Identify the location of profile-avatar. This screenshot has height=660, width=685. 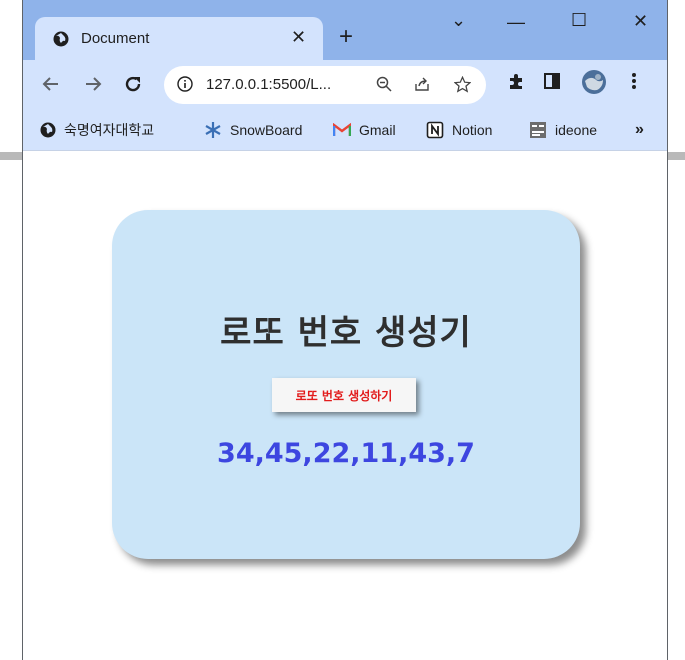
(594, 84).